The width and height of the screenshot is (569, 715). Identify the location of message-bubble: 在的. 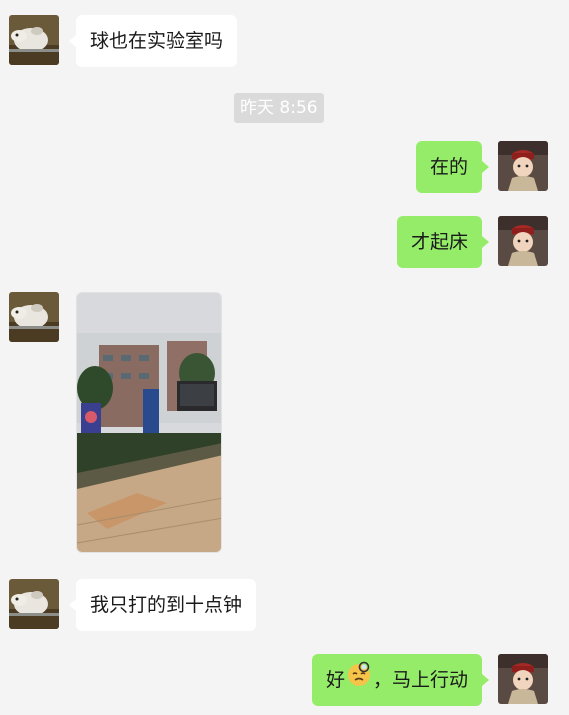
(452, 167).